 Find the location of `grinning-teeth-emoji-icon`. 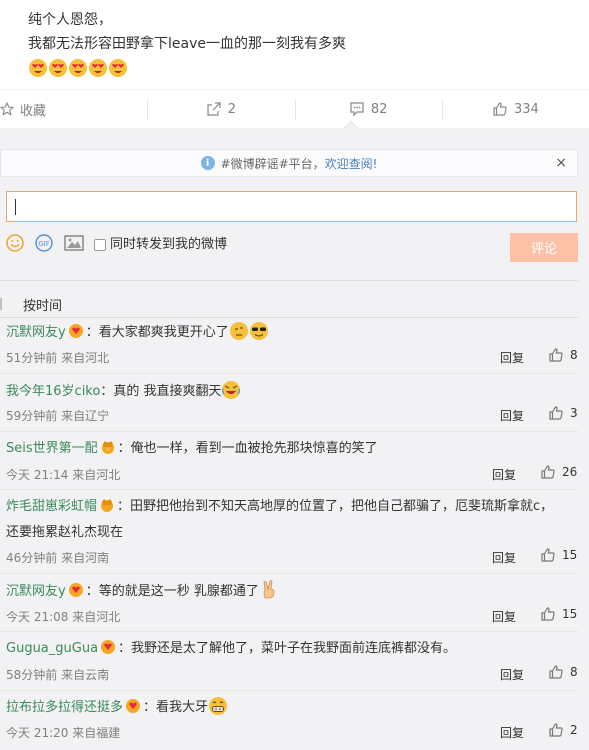

grinning-teeth-emoji-icon is located at coordinates (218, 706).